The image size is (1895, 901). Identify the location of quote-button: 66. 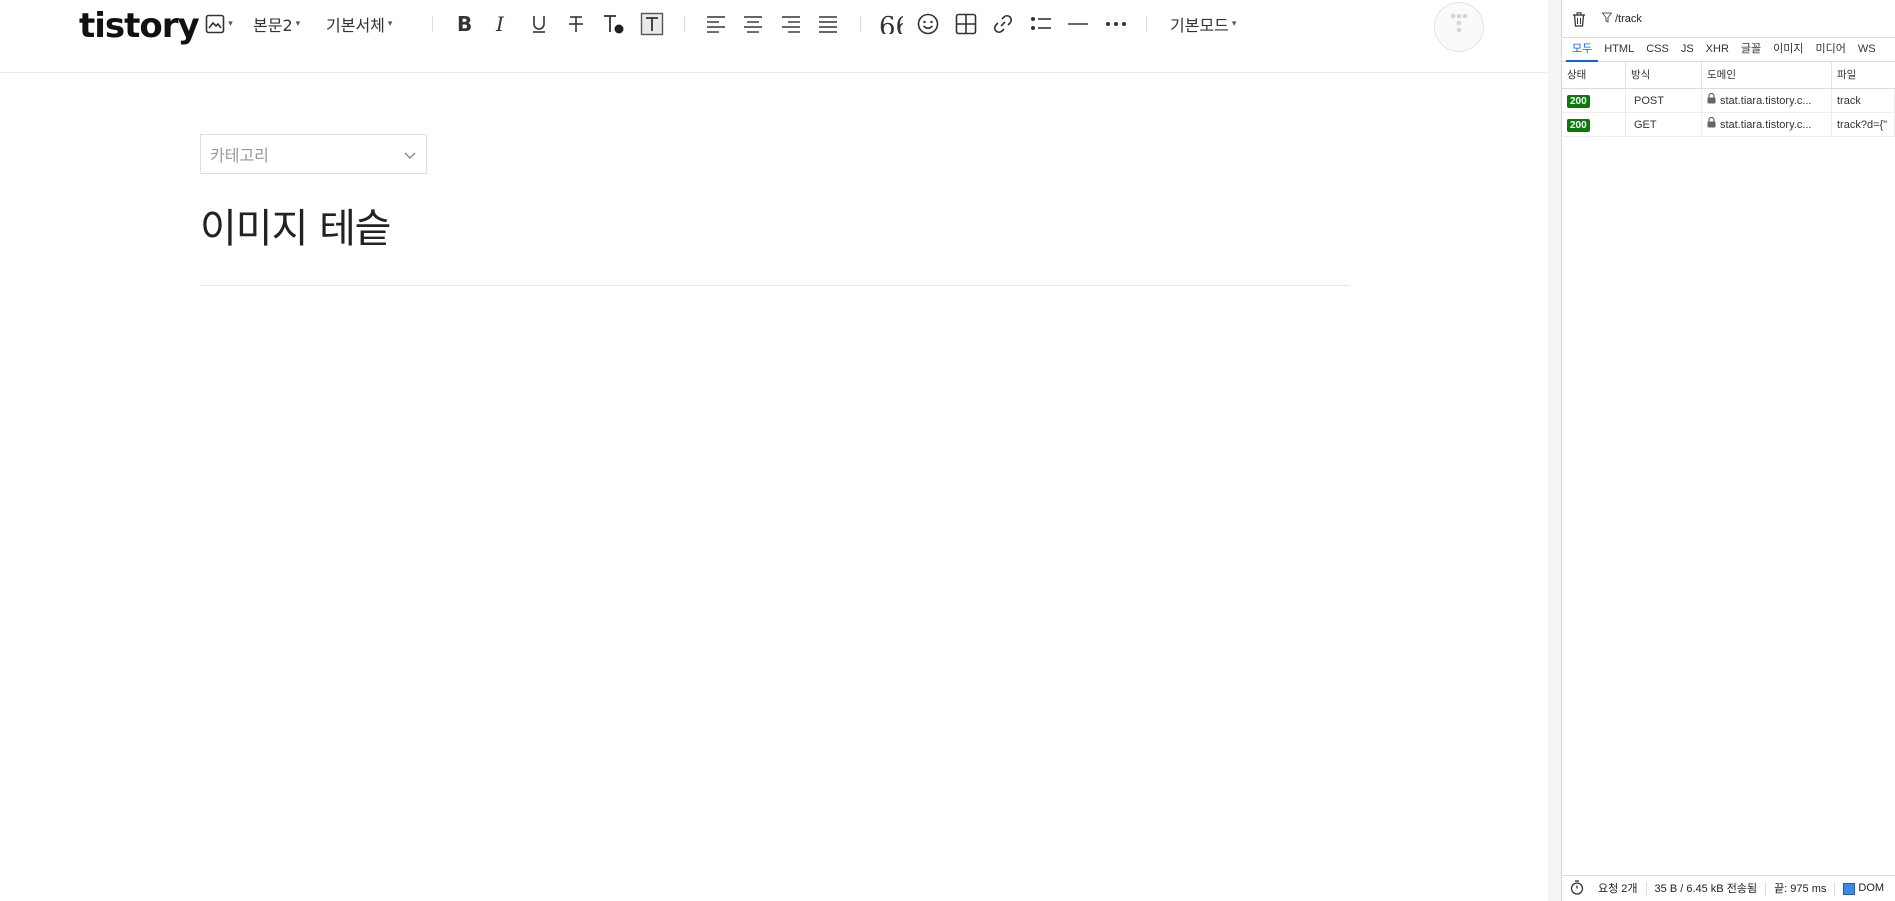
(891, 24).